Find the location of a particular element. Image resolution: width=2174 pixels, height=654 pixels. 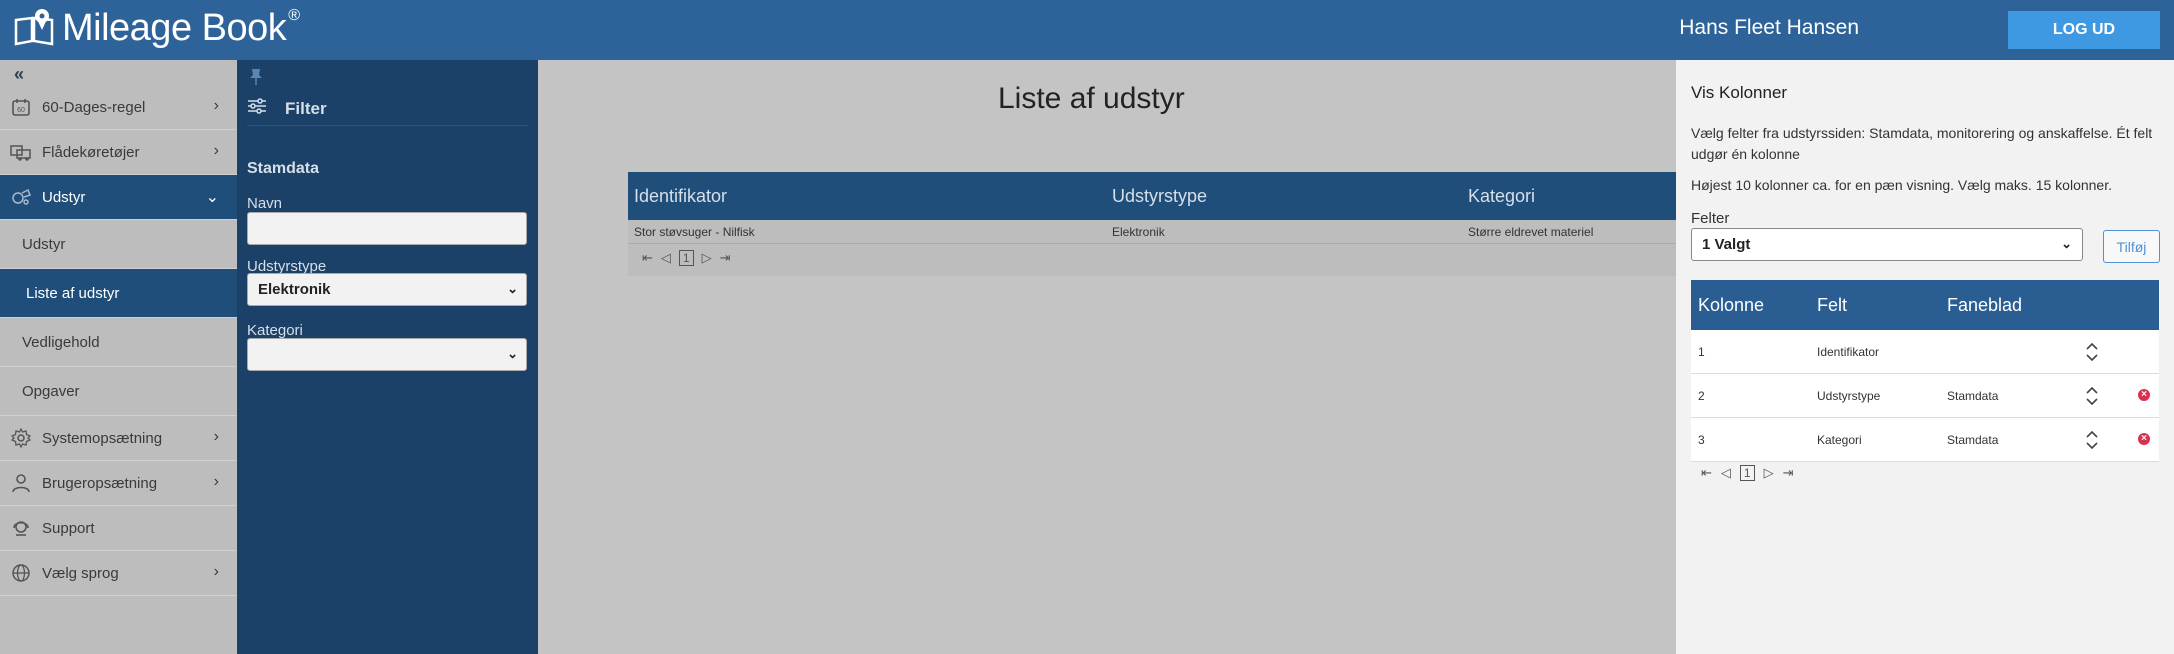

sidebar-item-label: Flådekøretøjer is located at coordinates (91, 152).